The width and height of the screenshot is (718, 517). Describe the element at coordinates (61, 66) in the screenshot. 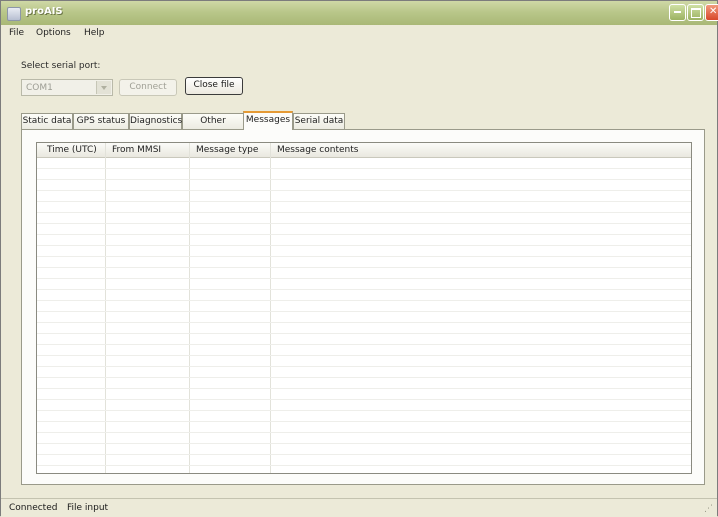

I see `serial-port-label: Select serial port:` at that location.